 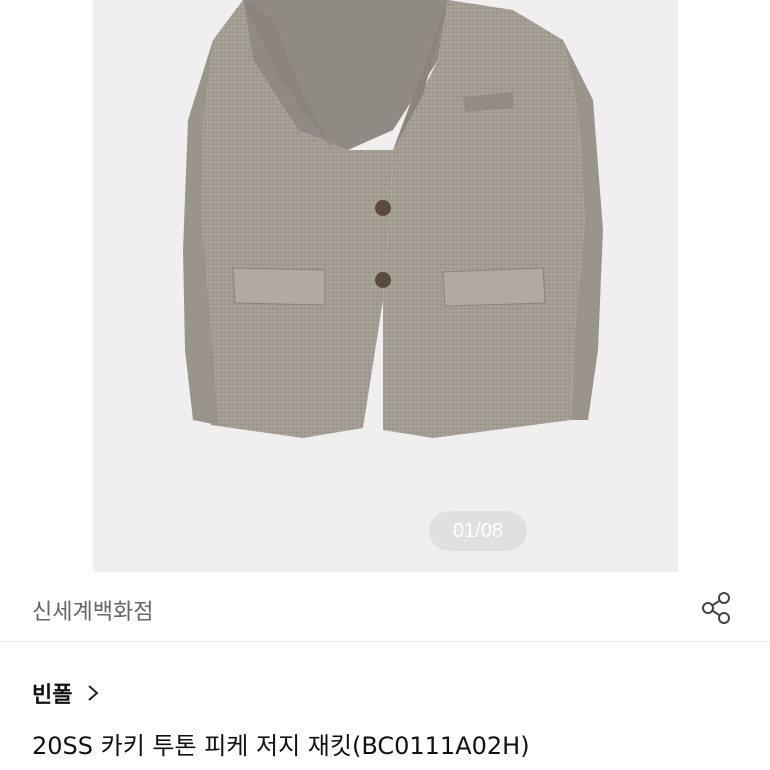 I want to click on product-title: 20SS 카키 투톤 피케 저지 재킷(BC0111A02H), so click(x=281, y=746).